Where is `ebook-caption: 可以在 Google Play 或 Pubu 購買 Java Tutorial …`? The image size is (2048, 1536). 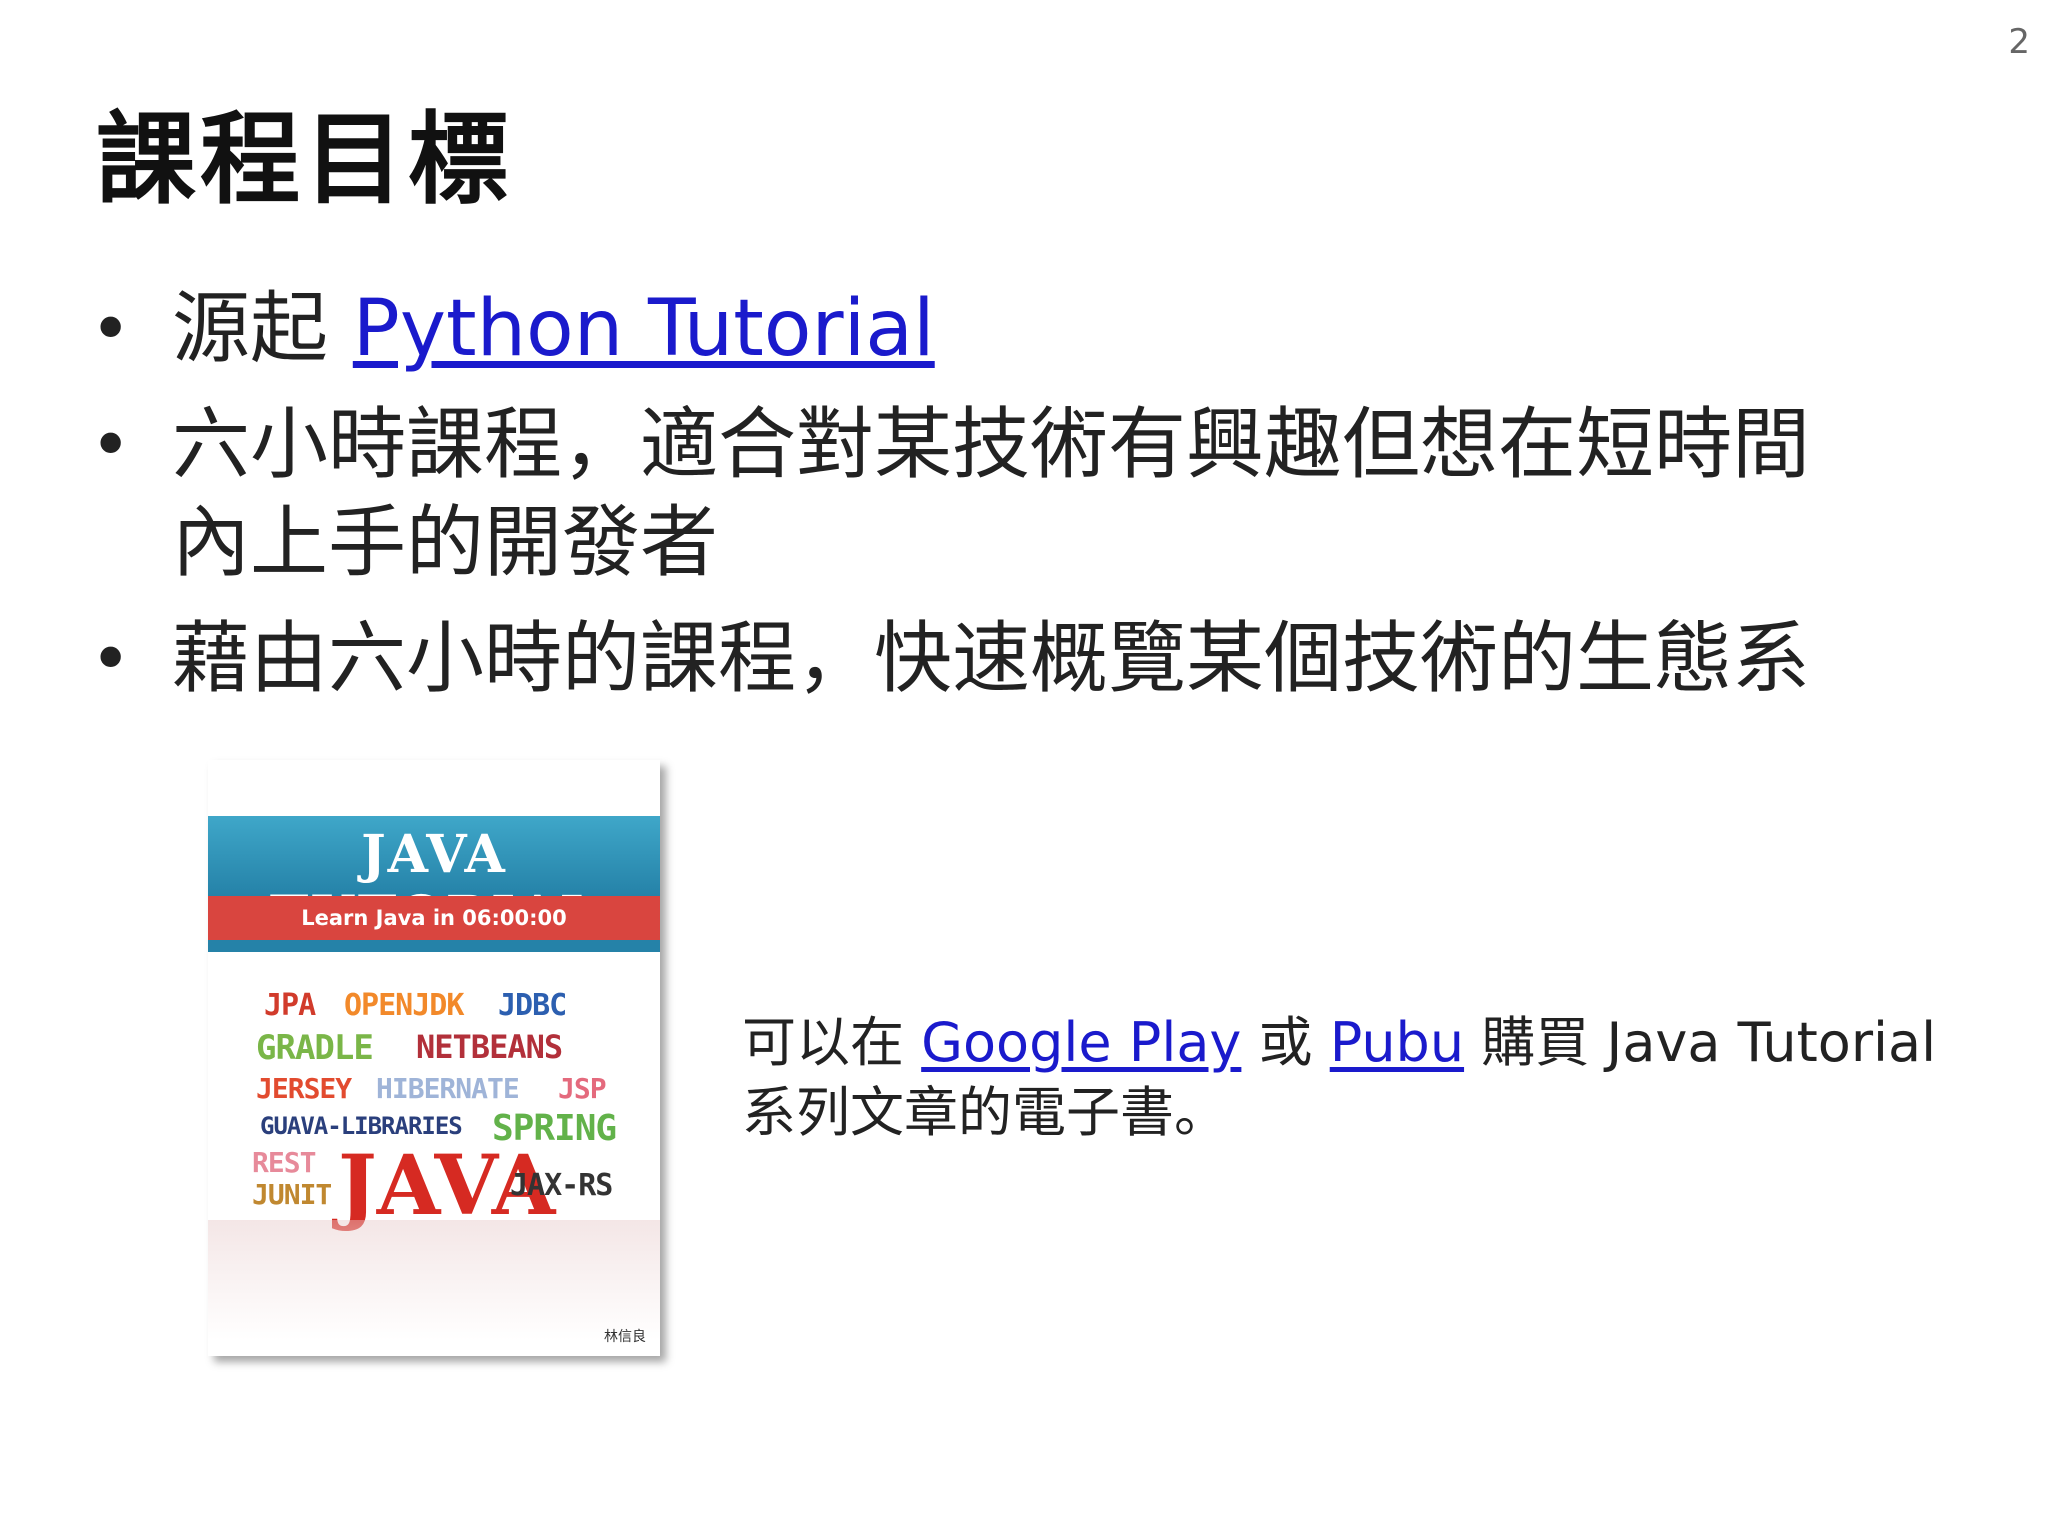
ebook-caption: 可以在 Google Play 或 Pubu 購買 Java Tutorial … is located at coordinates (1372, 1078).